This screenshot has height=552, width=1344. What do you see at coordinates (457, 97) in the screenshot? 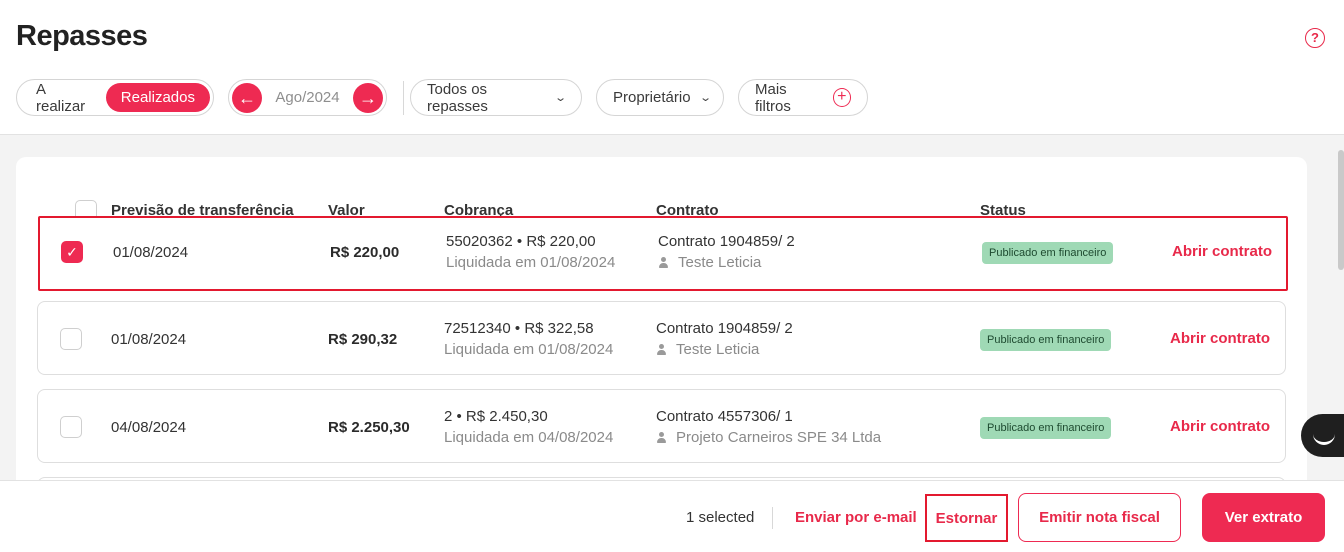
I see `repasses-dropdown-label: Todos os repasses` at bounding box center [457, 97].